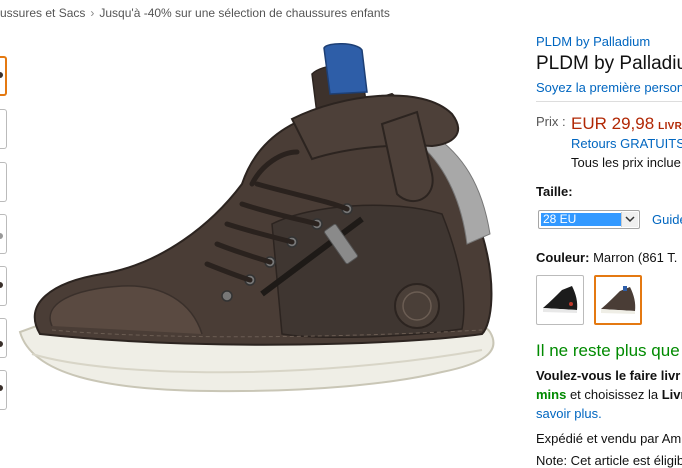 The height and width of the screenshot is (468, 682). Describe the element at coordinates (609, 460) in the screenshot. I see `eligibility-note: Note: Cet article est éligibl` at that location.